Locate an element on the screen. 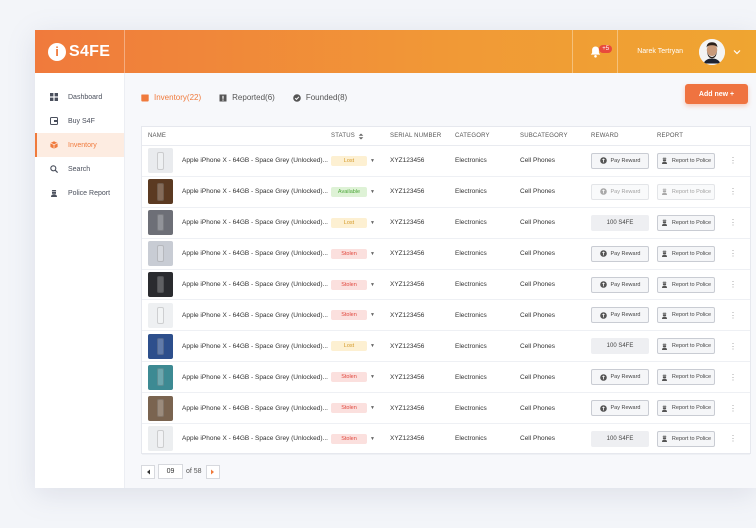 This screenshot has height=528, width=756. police-icon is located at coordinates (664, 161).